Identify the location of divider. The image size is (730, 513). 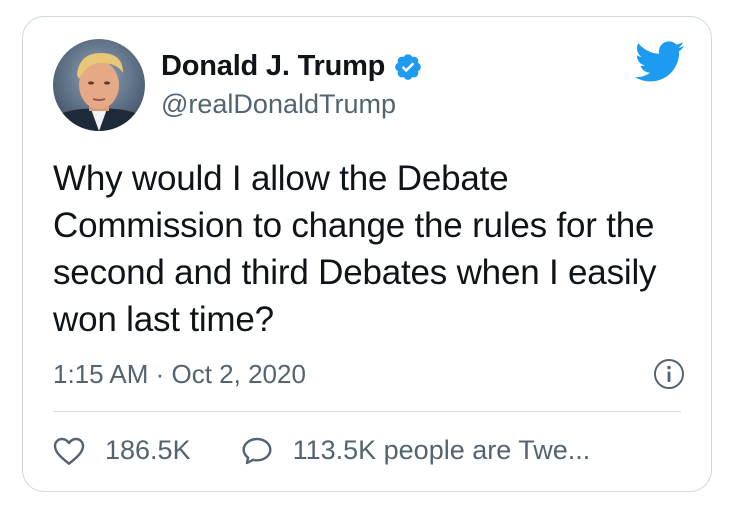
(367, 411).